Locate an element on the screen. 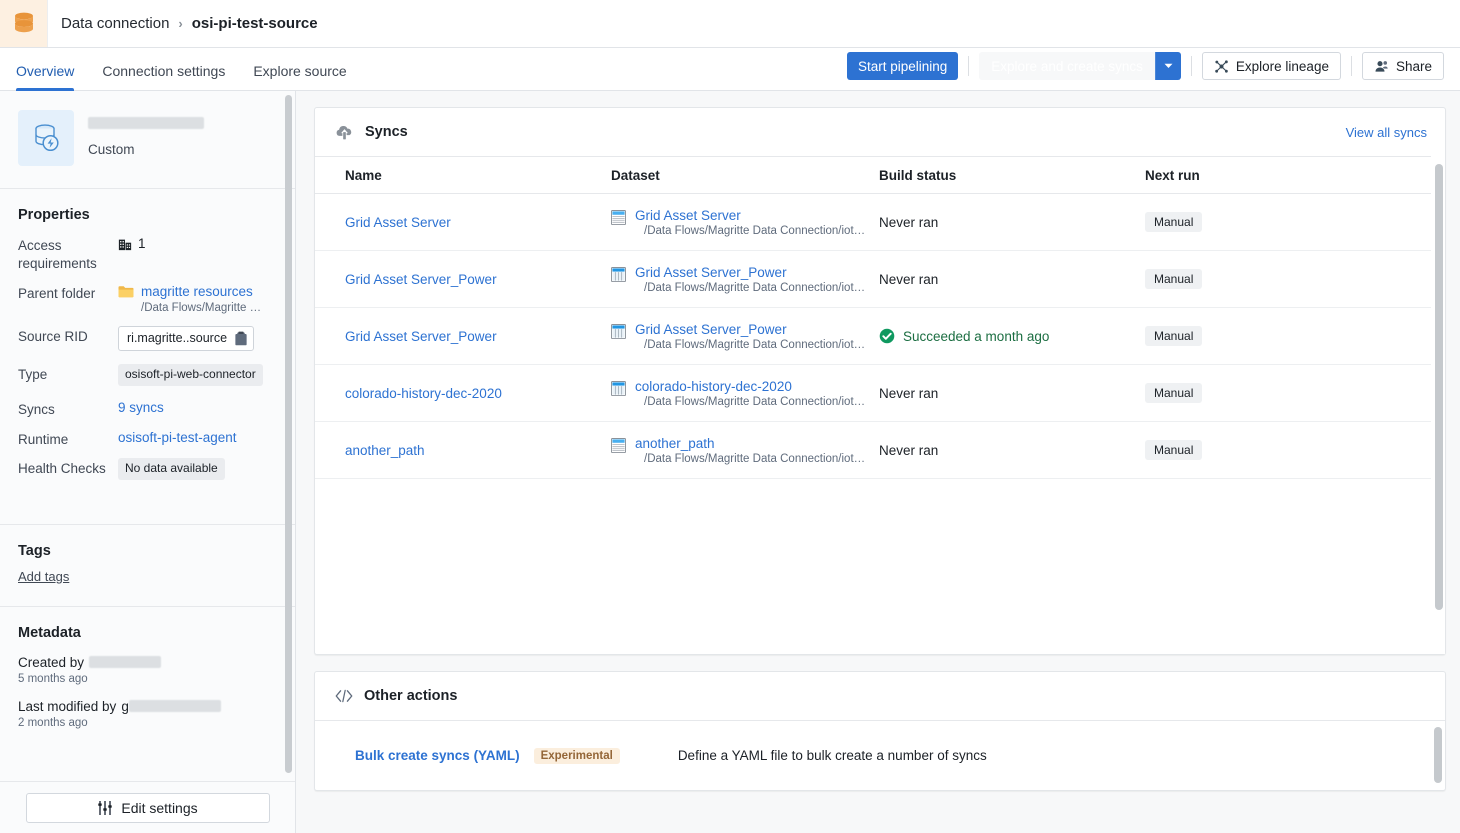 This screenshot has width=1460, height=833. property-runtime: Runtime osisoft-pi-test-agent is located at coordinates (148, 439).